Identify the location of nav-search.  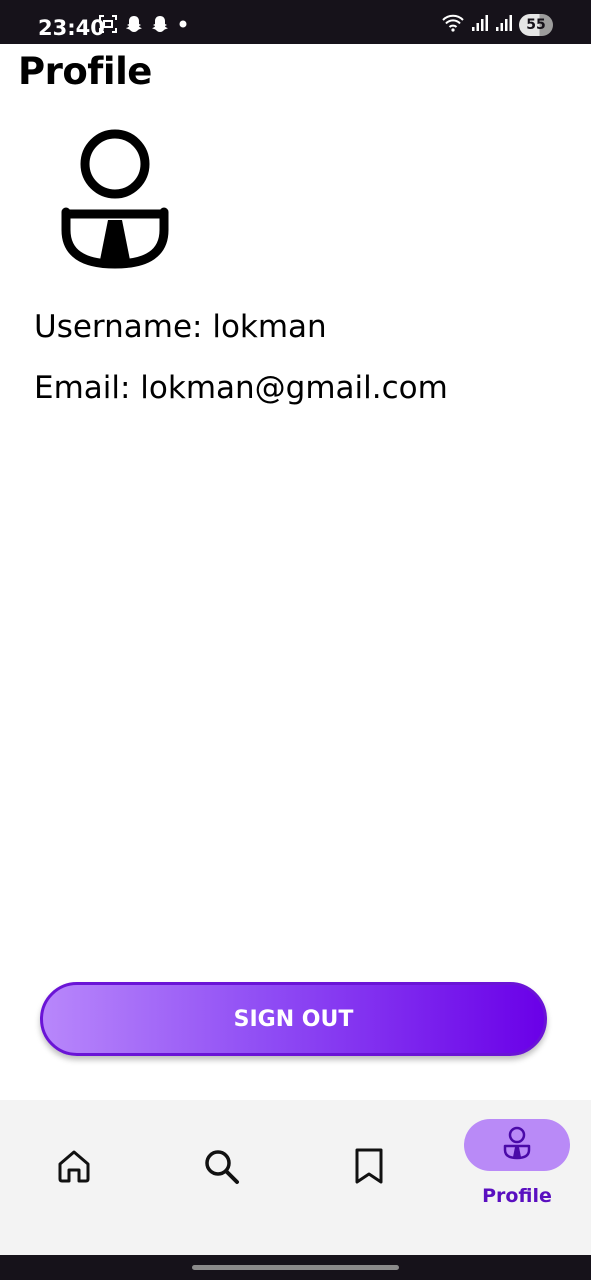
(221, 1166).